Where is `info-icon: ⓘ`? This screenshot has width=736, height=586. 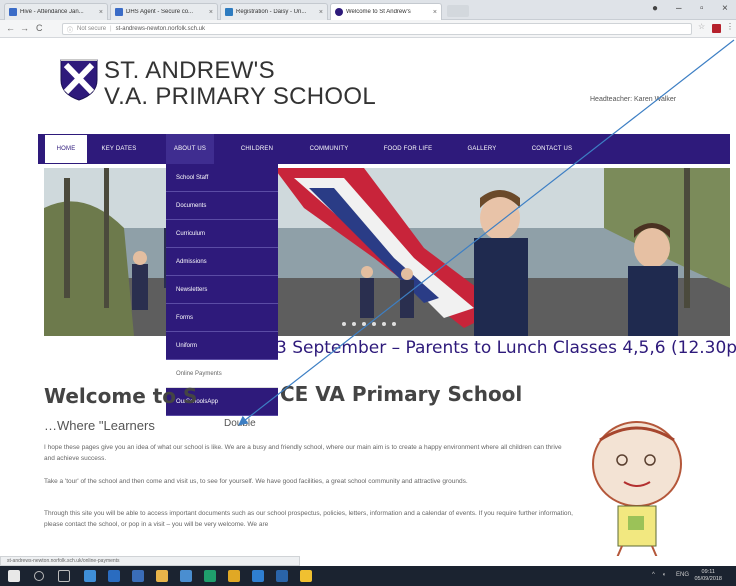 info-icon: ⓘ is located at coordinates (70, 29).